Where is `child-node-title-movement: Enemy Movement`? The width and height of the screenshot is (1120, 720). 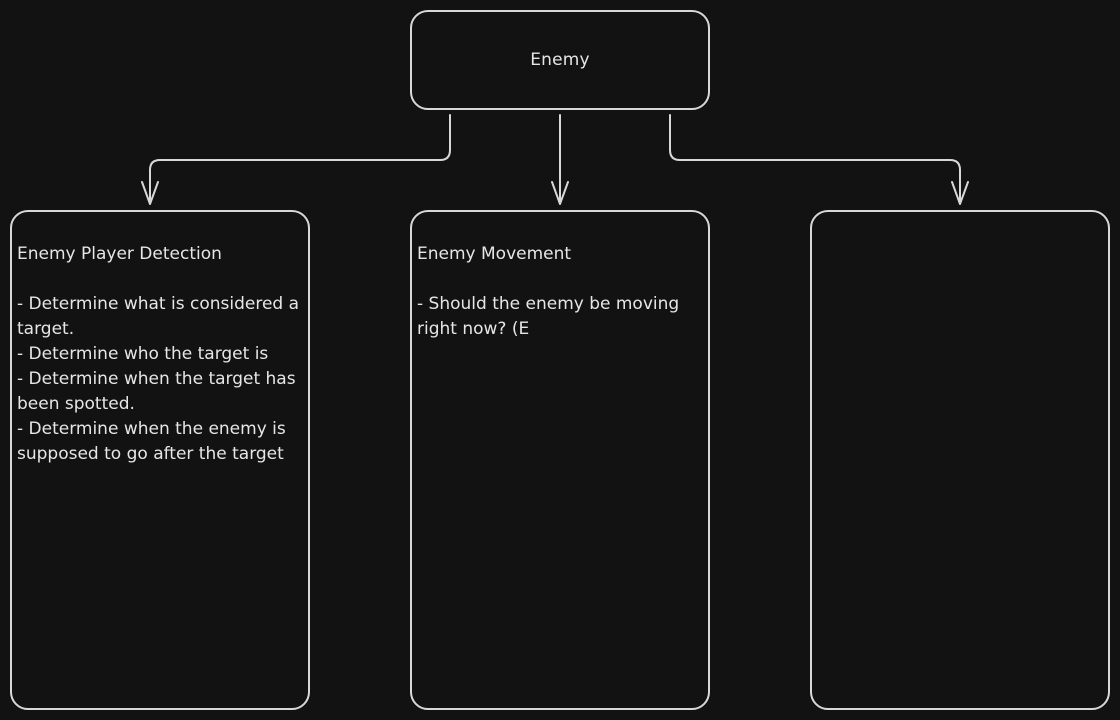 child-node-title-movement: Enemy Movement is located at coordinates (494, 254).